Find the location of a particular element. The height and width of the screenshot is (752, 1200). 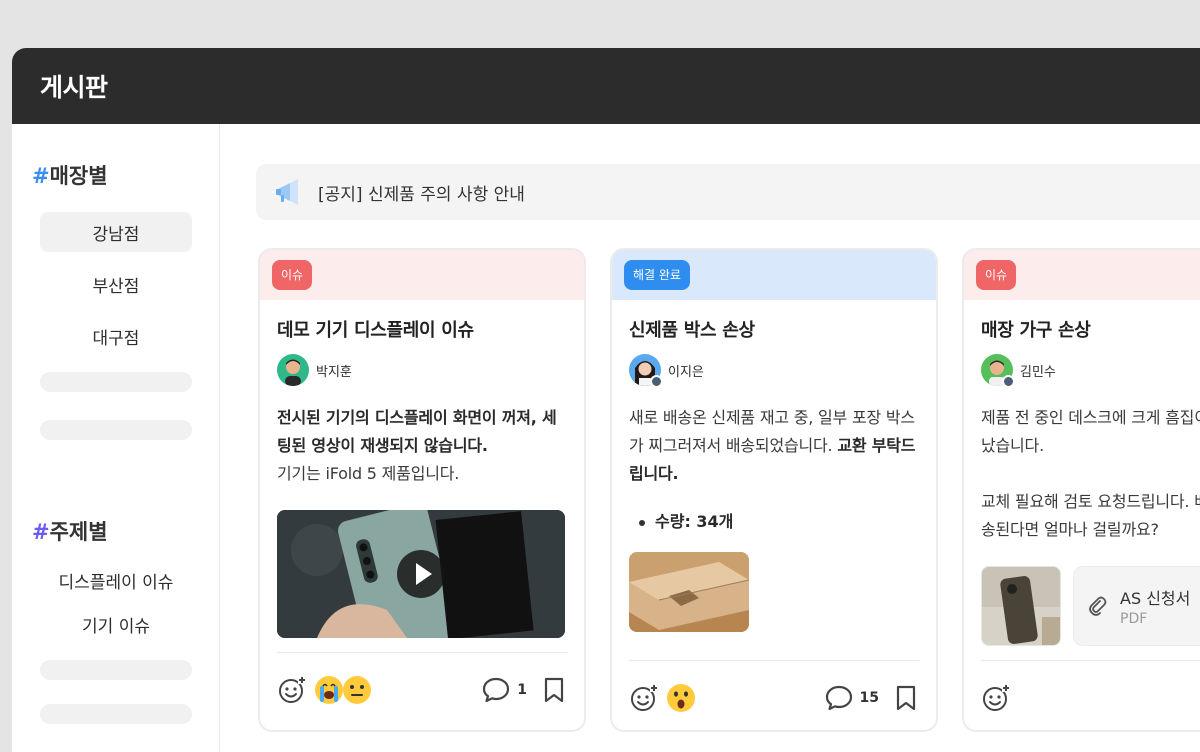

status-badge: 해결 완료 is located at coordinates (657, 275).